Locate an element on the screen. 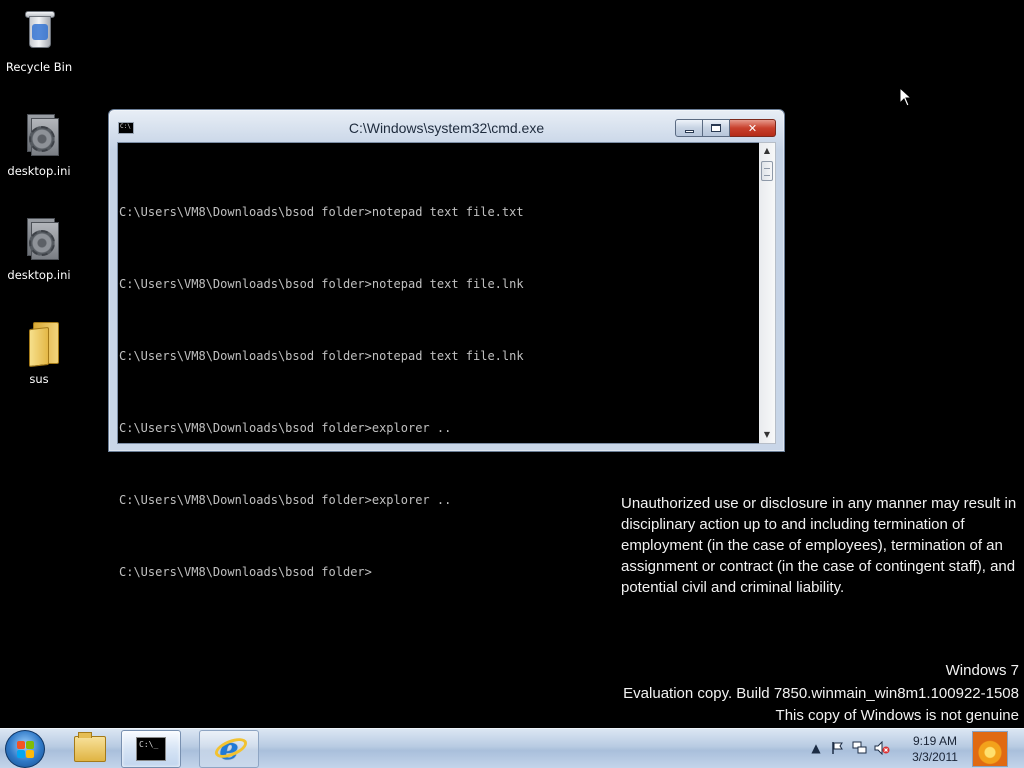 The width and height of the screenshot is (1024, 768). volume-muted-icon is located at coordinates (882, 748).